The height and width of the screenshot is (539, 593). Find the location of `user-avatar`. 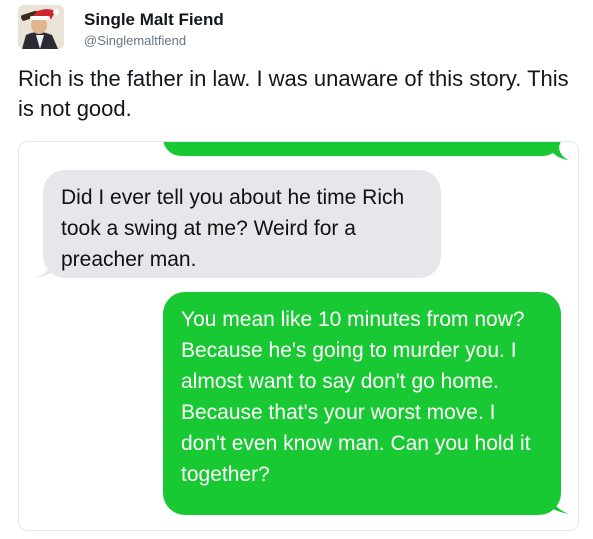

user-avatar is located at coordinates (41, 27).